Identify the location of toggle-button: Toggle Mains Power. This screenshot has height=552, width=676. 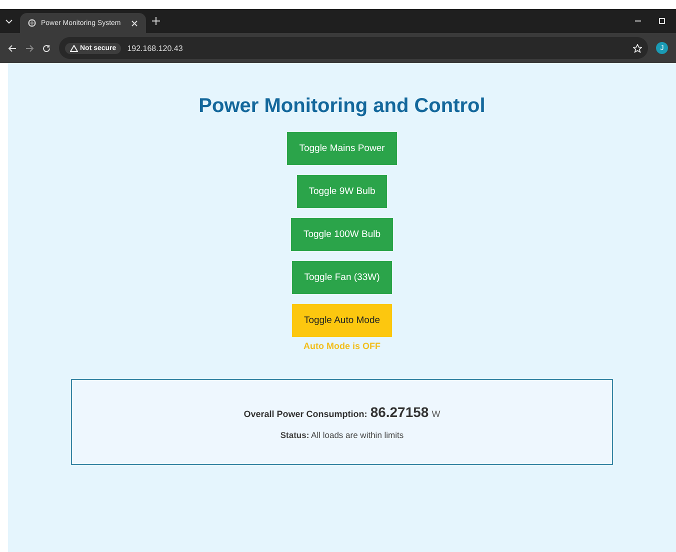
(342, 148).